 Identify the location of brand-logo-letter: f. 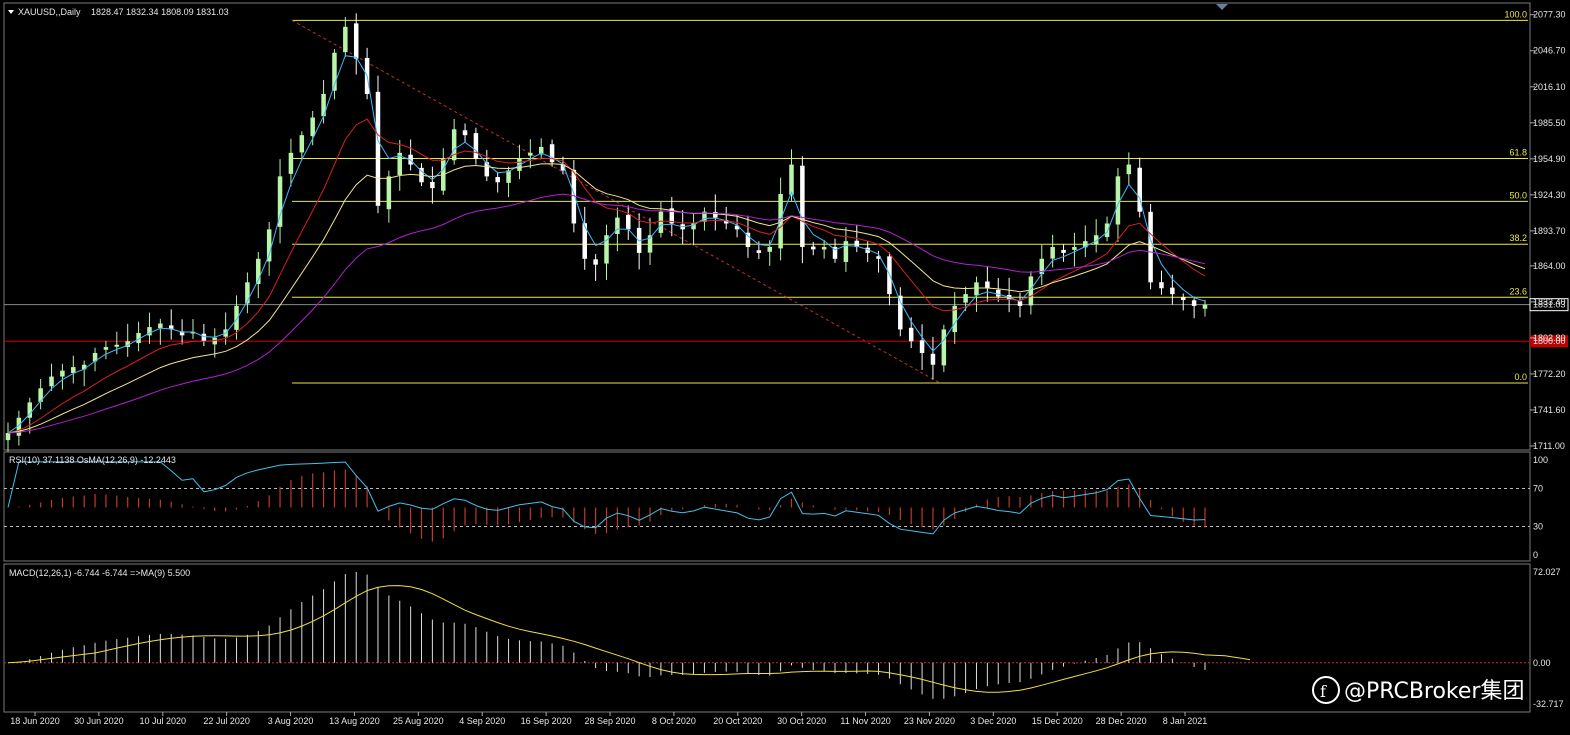
(1323, 691).